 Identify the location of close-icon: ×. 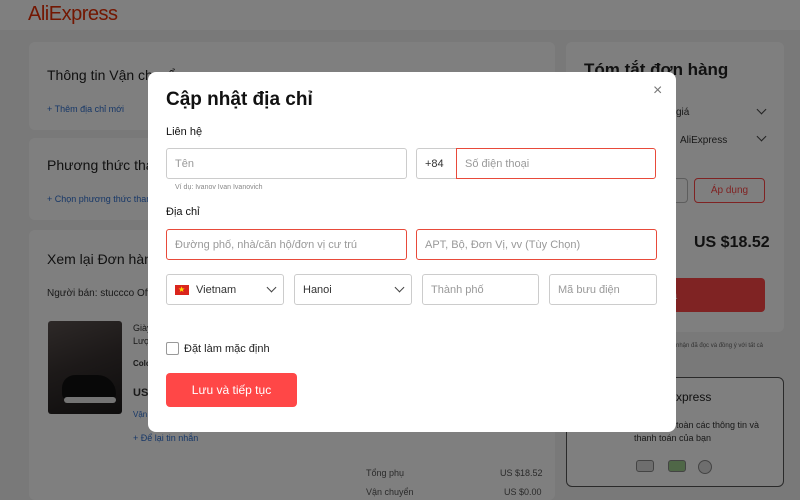
(657, 91).